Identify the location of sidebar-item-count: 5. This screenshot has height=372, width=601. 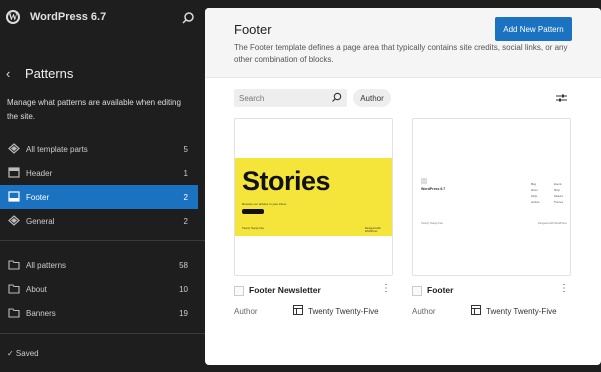
(185, 149).